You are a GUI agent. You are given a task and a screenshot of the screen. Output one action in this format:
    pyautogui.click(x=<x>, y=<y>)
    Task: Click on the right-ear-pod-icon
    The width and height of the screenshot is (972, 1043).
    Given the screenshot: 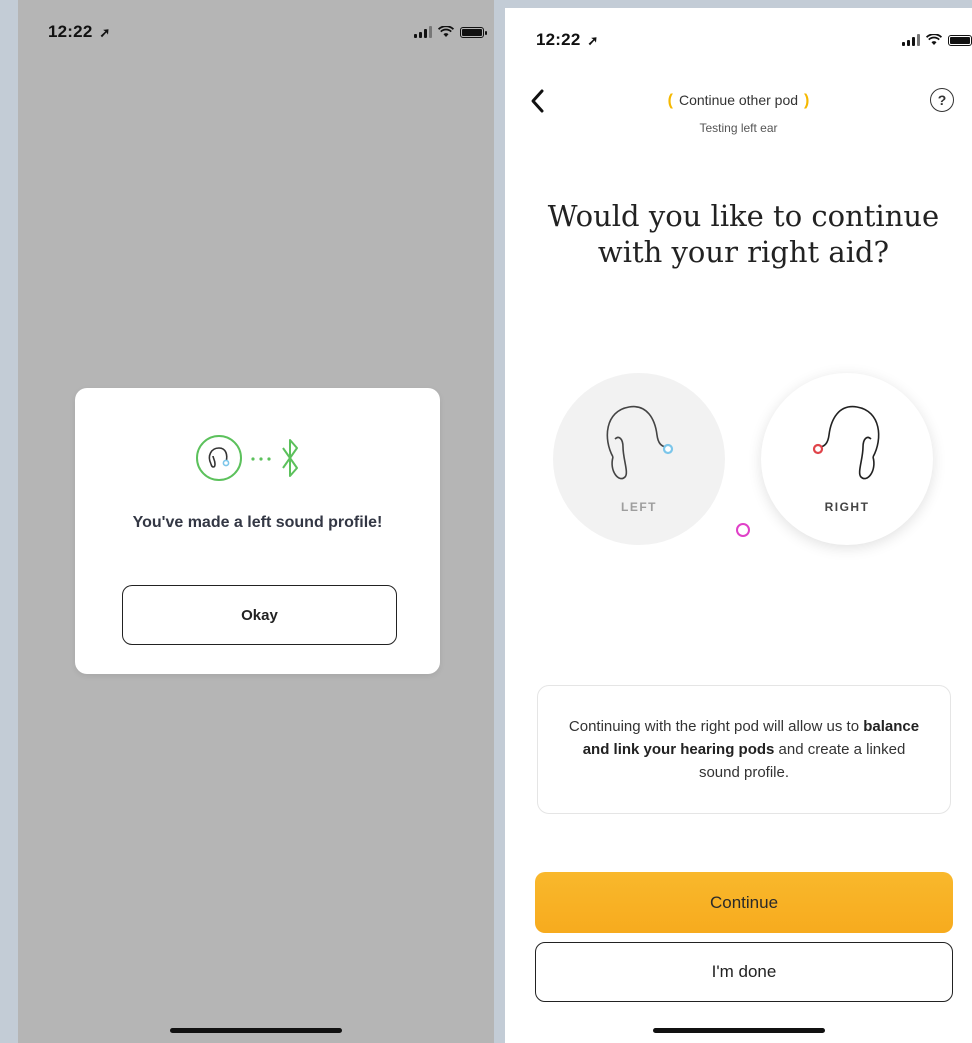 What is the action you would take?
    pyautogui.click(x=846, y=442)
    